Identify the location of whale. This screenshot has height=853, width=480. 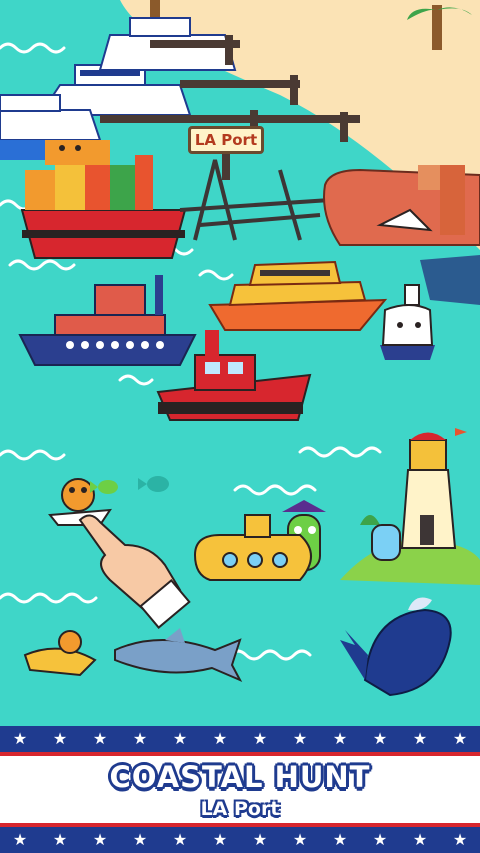
(396, 647).